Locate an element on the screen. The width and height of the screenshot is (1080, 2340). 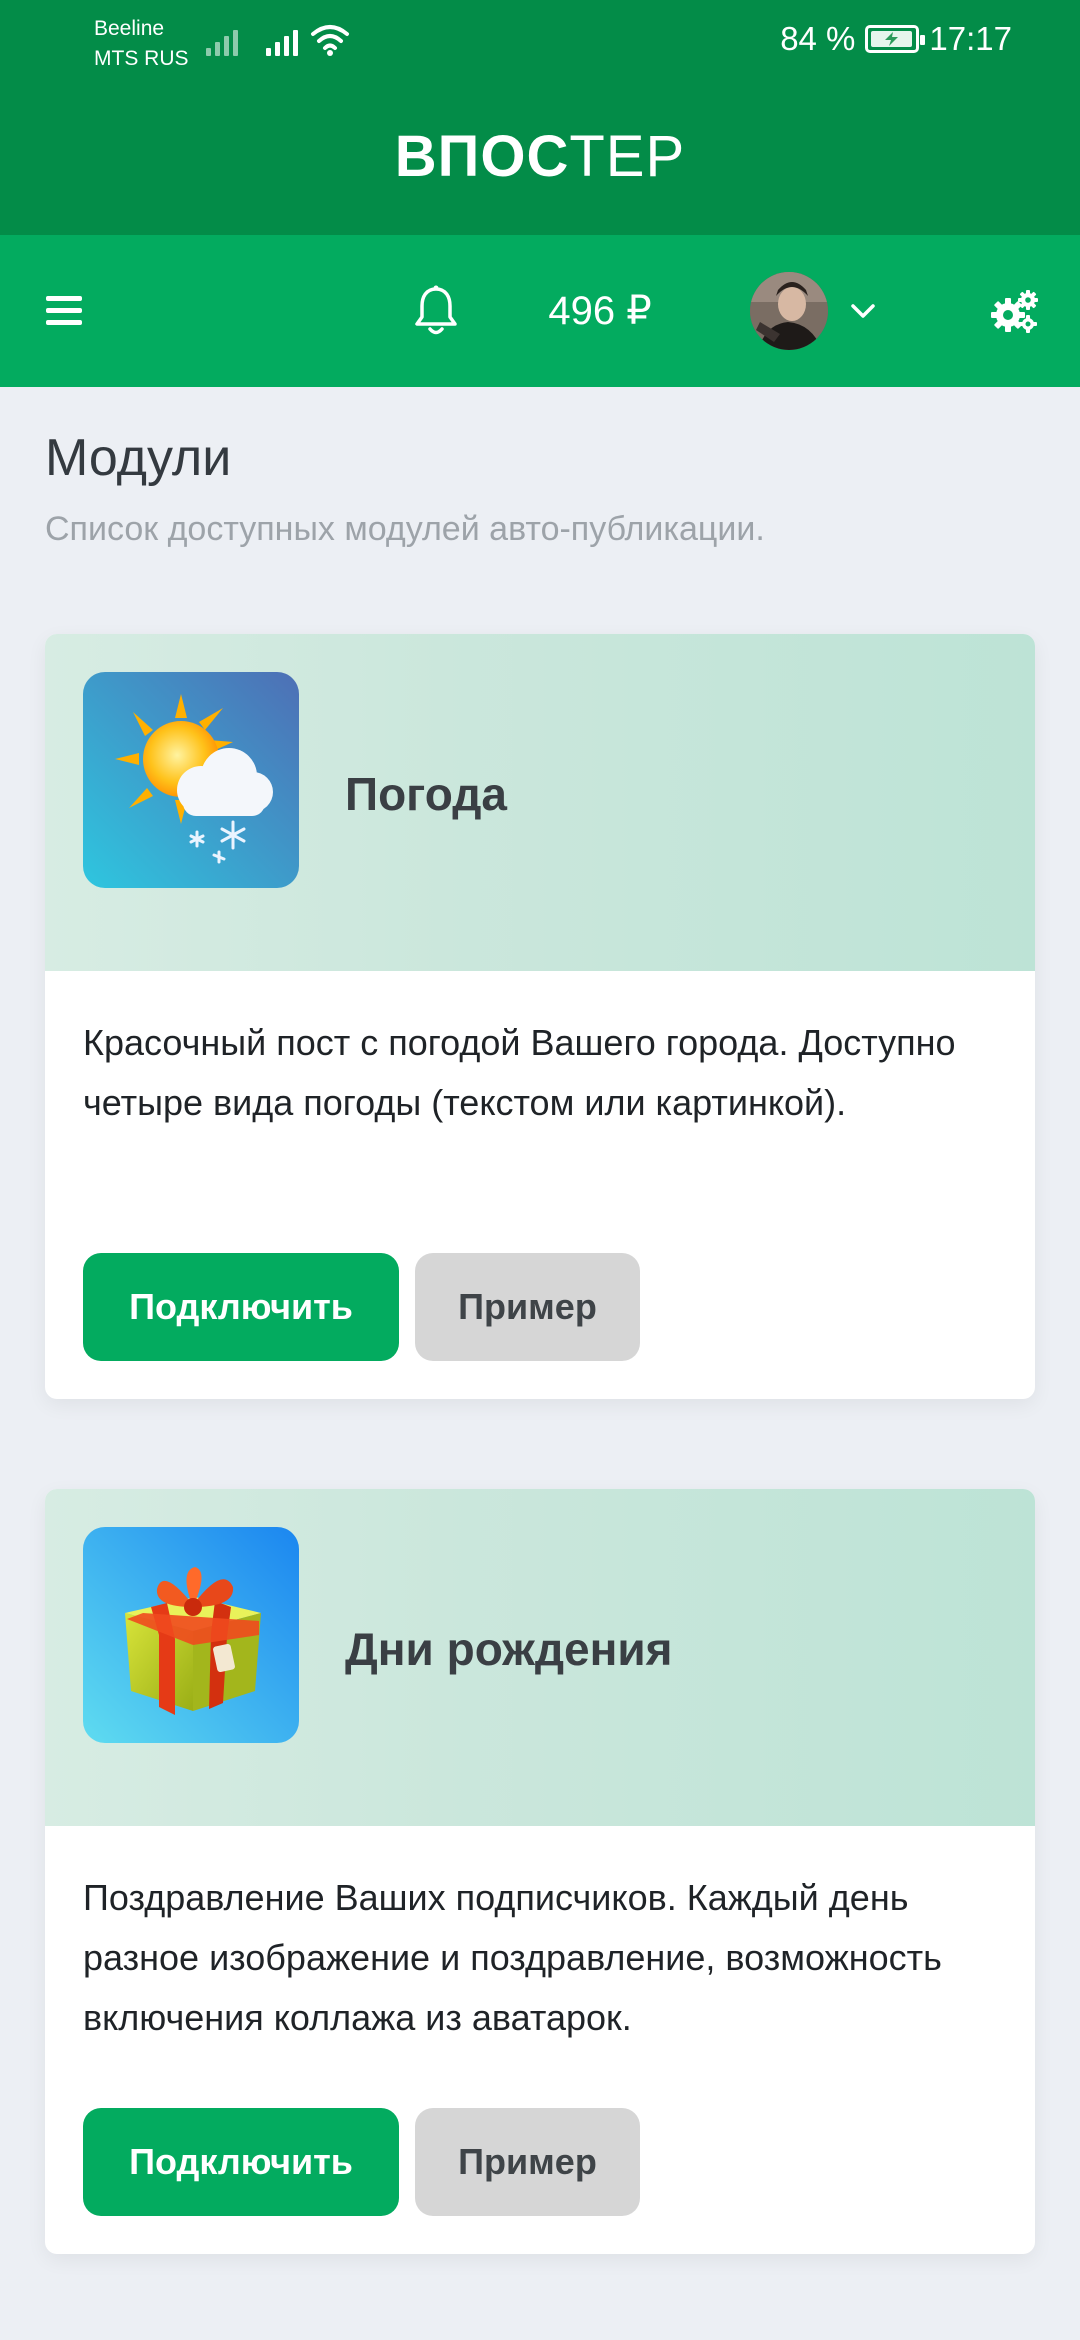
chevron-down-icon is located at coordinates (863, 311).